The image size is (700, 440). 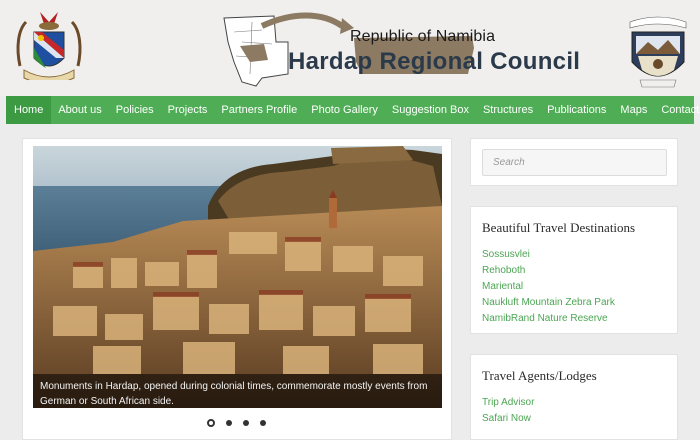 What do you see at coordinates (633, 110) in the screenshot?
I see `nav-maps: Maps` at bounding box center [633, 110].